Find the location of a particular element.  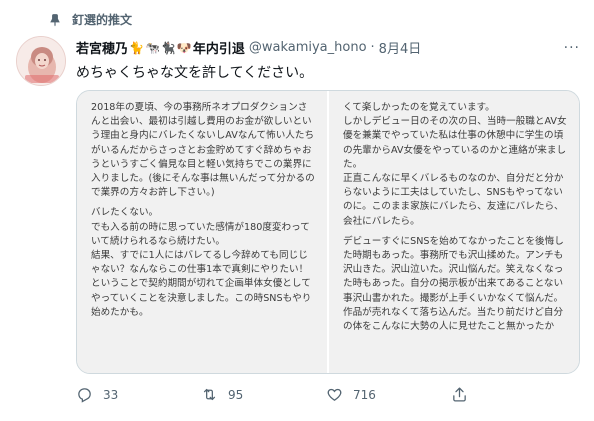

share-button is located at coordinates (464, 394).